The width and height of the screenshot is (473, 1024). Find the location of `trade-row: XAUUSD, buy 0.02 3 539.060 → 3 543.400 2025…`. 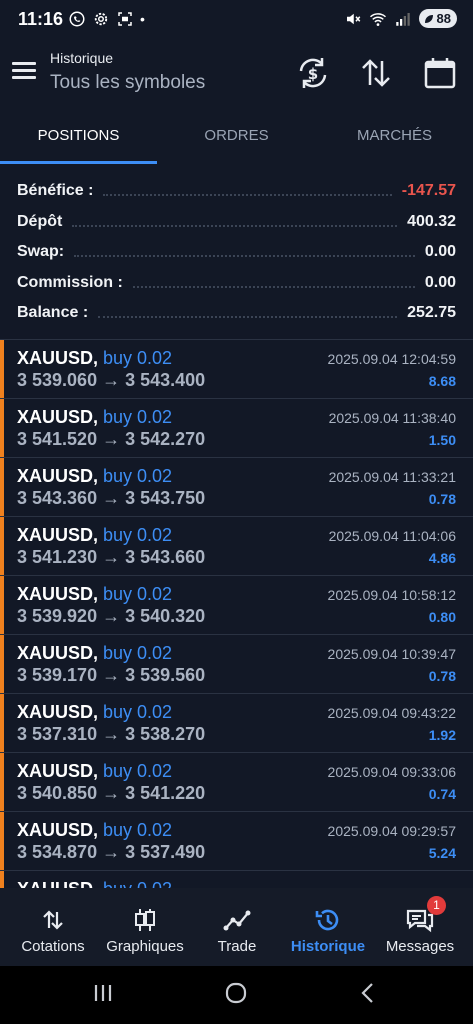

trade-row: XAUUSD, buy 0.02 3 539.060 → 3 543.400 2025… is located at coordinates (236, 369).